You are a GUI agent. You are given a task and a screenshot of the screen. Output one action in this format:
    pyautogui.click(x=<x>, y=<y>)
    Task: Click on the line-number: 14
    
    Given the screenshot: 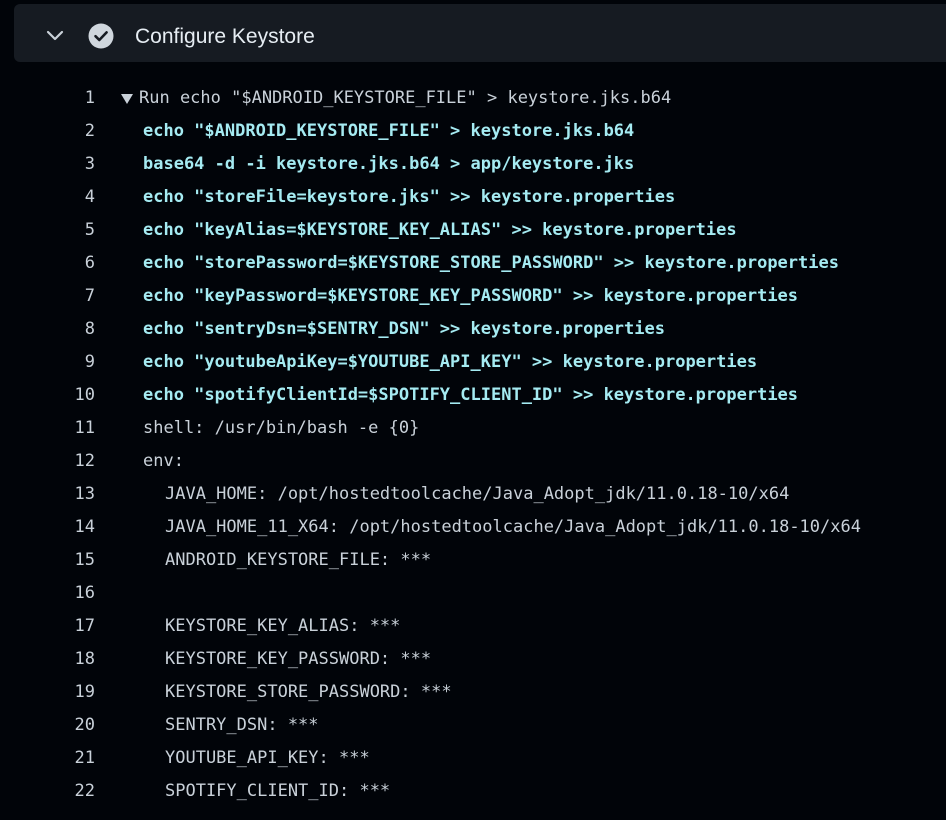 What is the action you would take?
    pyautogui.click(x=57, y=527)
    